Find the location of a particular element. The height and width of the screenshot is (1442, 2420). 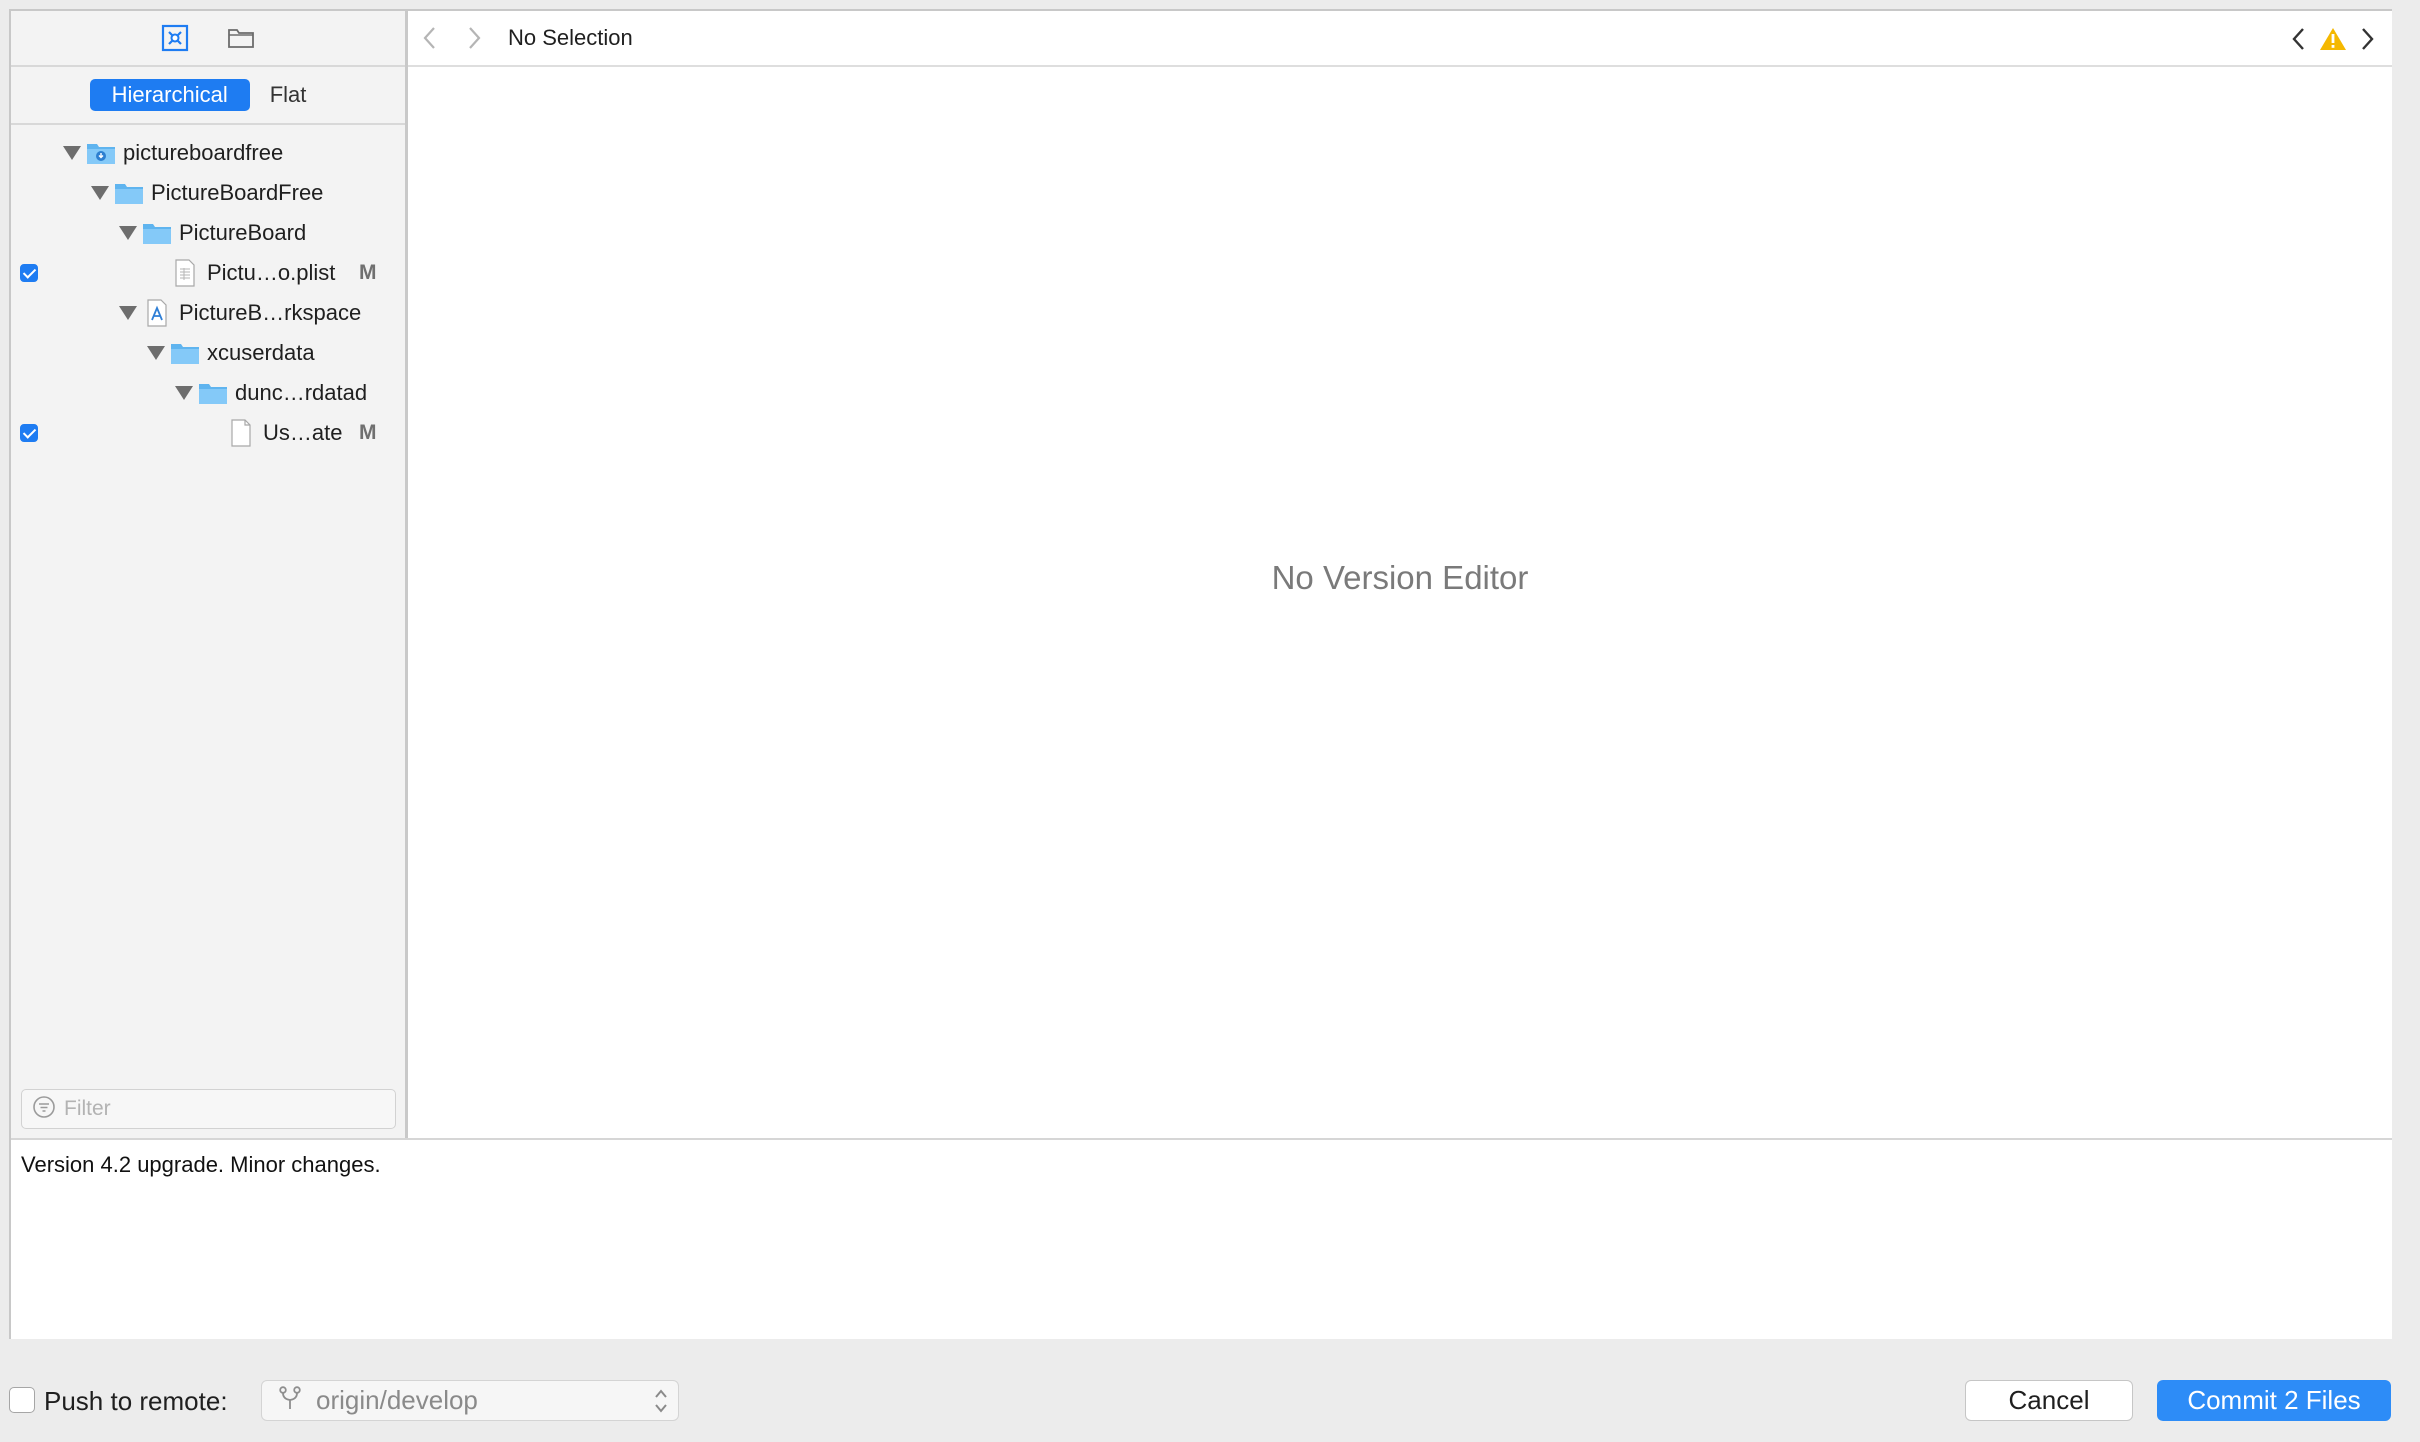

cancel-button: Cancel is located at coordinates (2049, 1400).